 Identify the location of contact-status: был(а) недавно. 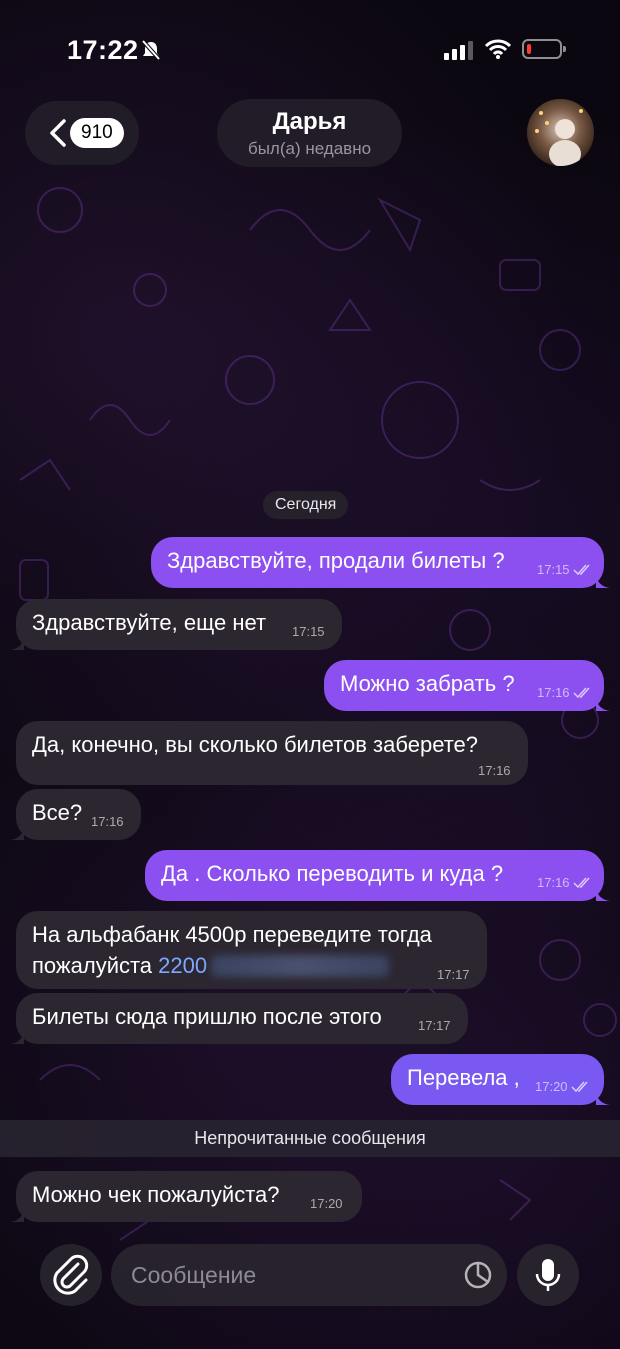
(309, 148).